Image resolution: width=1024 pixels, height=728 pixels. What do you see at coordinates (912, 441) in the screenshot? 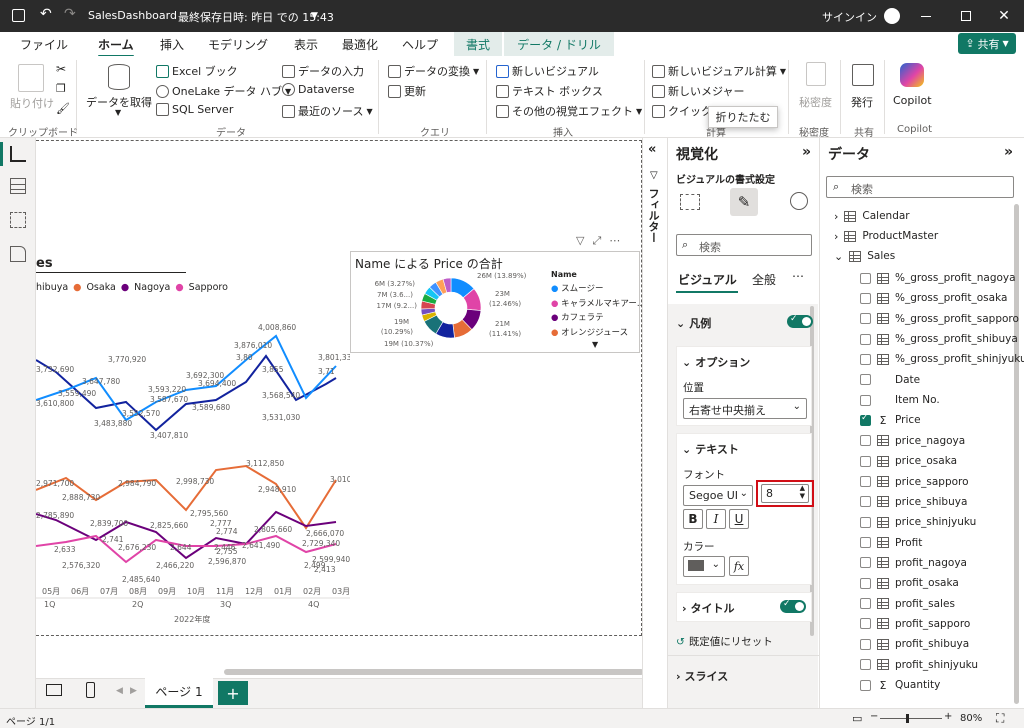
I see `field-item: price_nagoya` at bounding box center [912, 441].